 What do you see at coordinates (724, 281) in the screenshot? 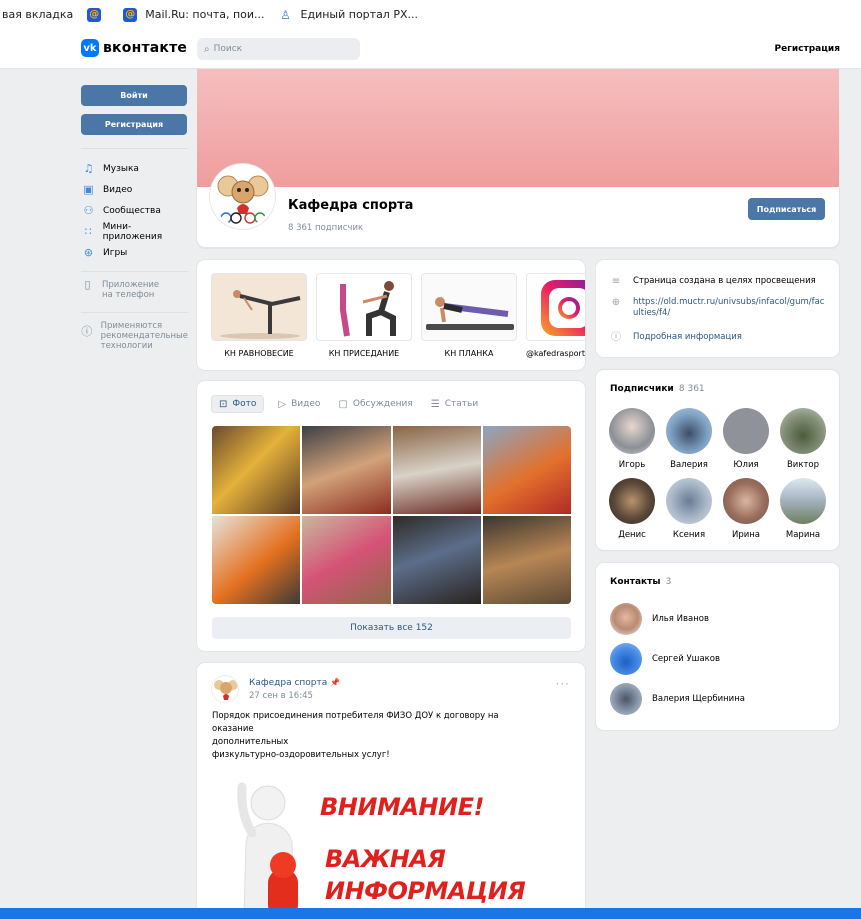
I see `description-text: Страница создана в целях просвещения` at bounding box center [724, 281].